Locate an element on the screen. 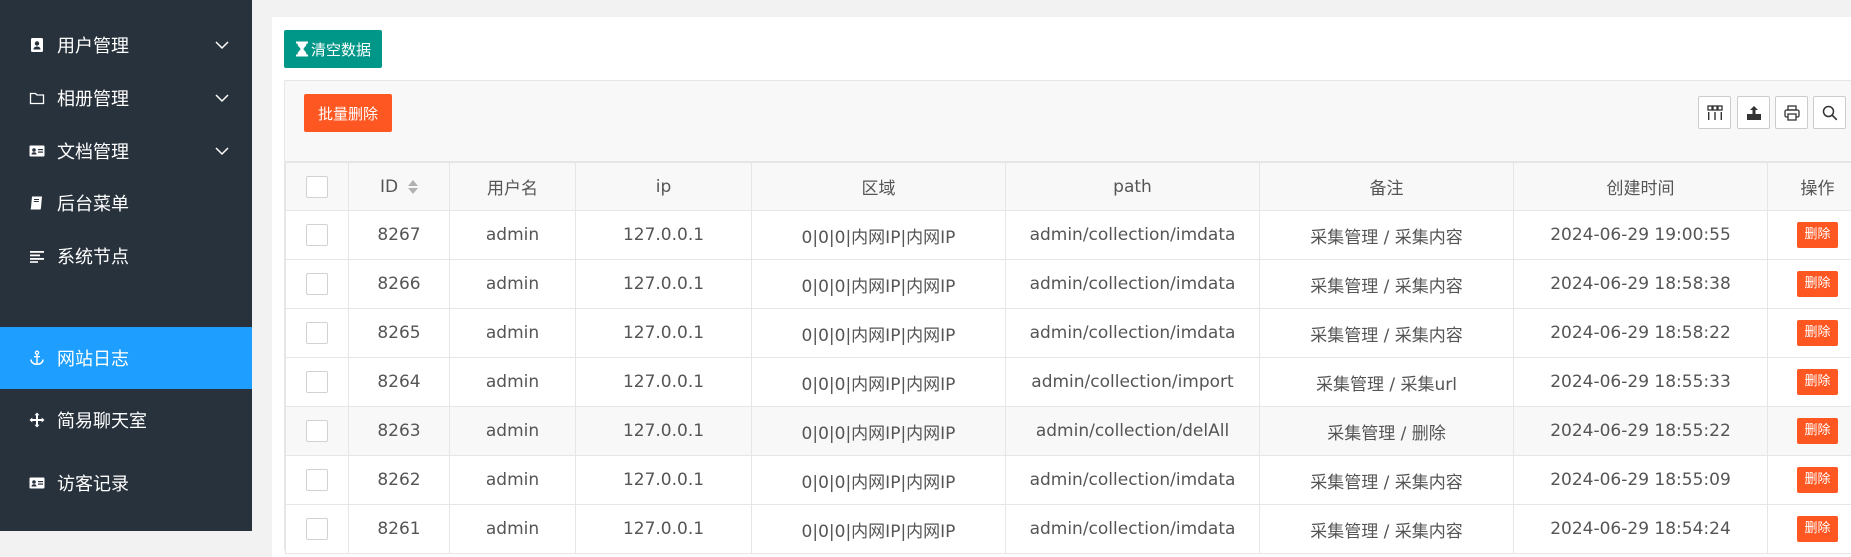 The width and height of the screenshot is (1851, 557). table-header-row: ID 用户名 ip 区域 path 备注 创建时间 操作 is located at coordinates (1068, 187).